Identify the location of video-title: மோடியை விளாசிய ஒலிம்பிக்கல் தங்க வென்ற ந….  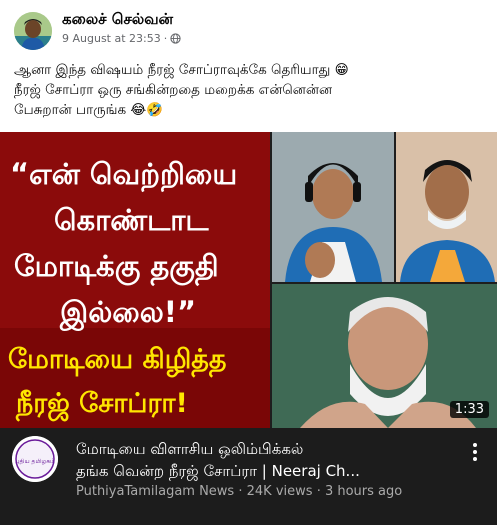
(266, 460).